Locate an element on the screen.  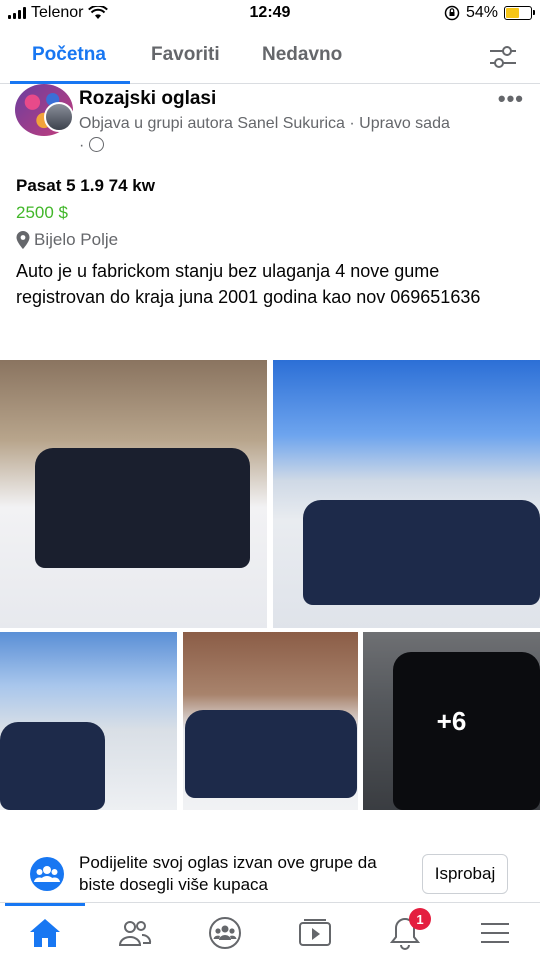
listing-title: Pasat 5 1.9 74 kw is located at coordinates (85, 185).